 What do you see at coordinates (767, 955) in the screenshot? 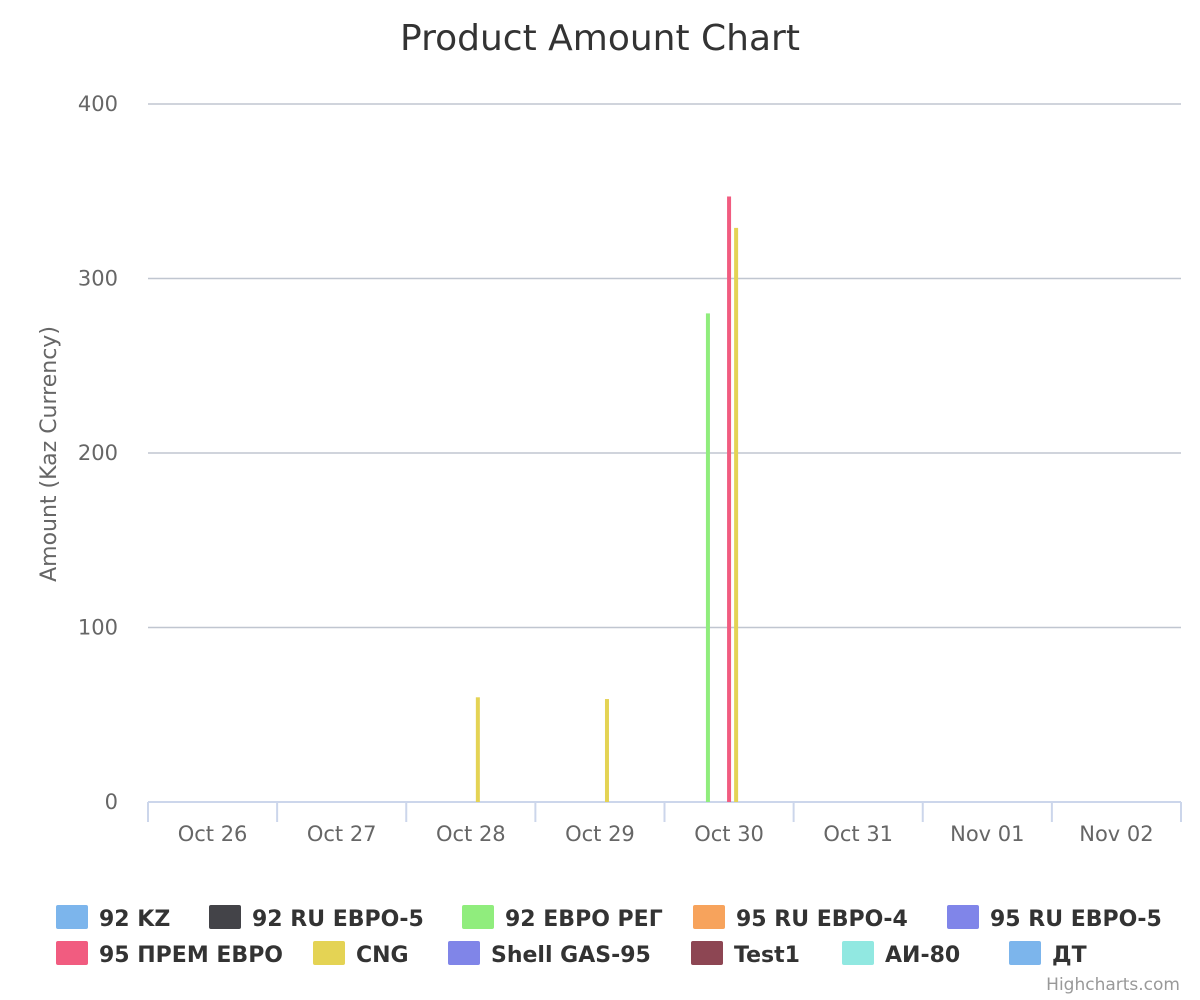
I see `legend-label: Test1` at bounding box center [767, 955].